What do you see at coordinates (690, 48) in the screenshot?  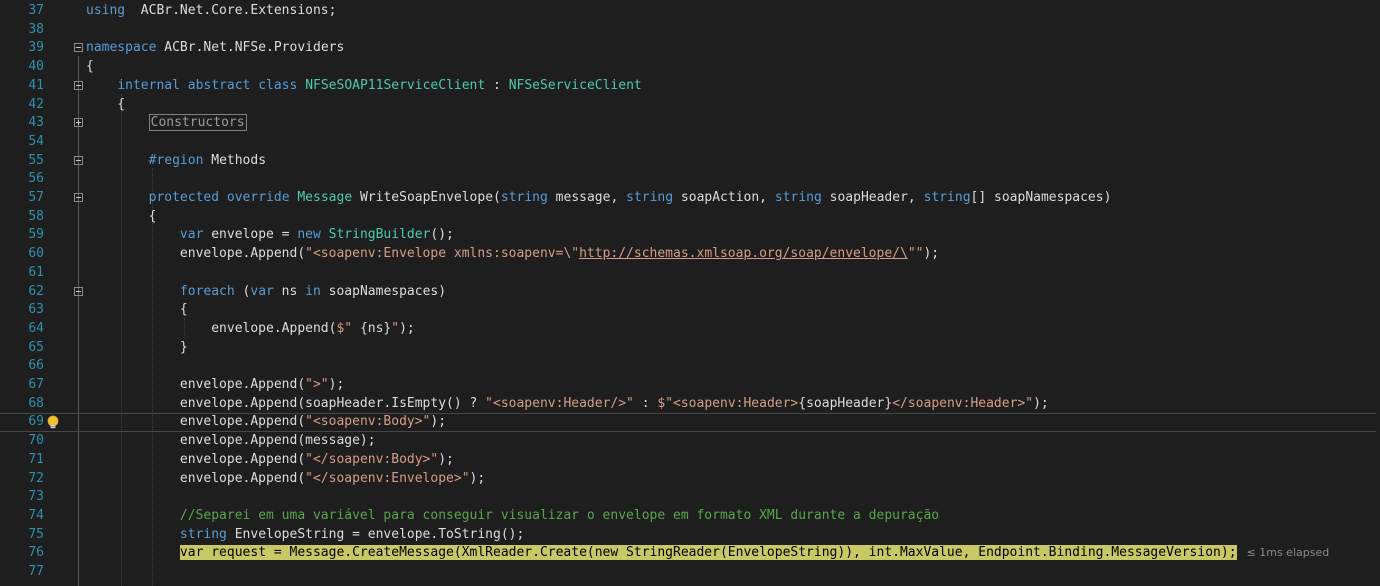 I see `code-line: 39 namespace ACBr.Net.NFSe.Providers` at bounding box center [690, 48].